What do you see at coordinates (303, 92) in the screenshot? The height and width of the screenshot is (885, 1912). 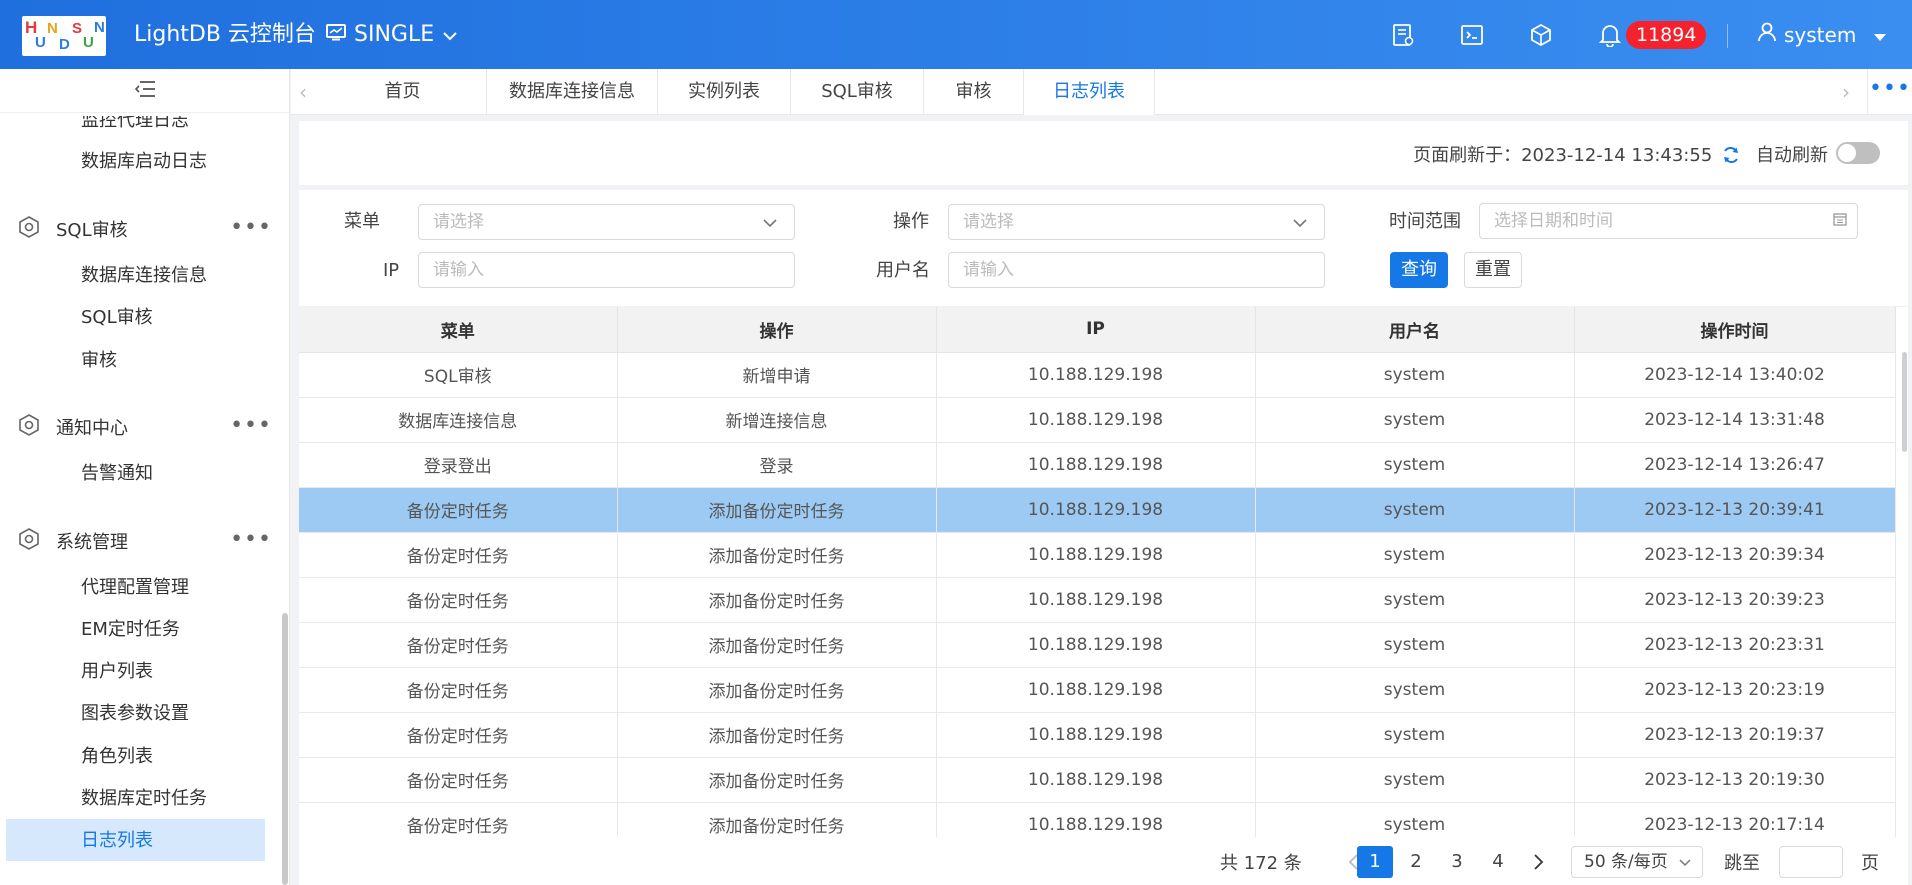 I see `tab-scroll-left-icon: ‹` at bounding box center [303, 92].